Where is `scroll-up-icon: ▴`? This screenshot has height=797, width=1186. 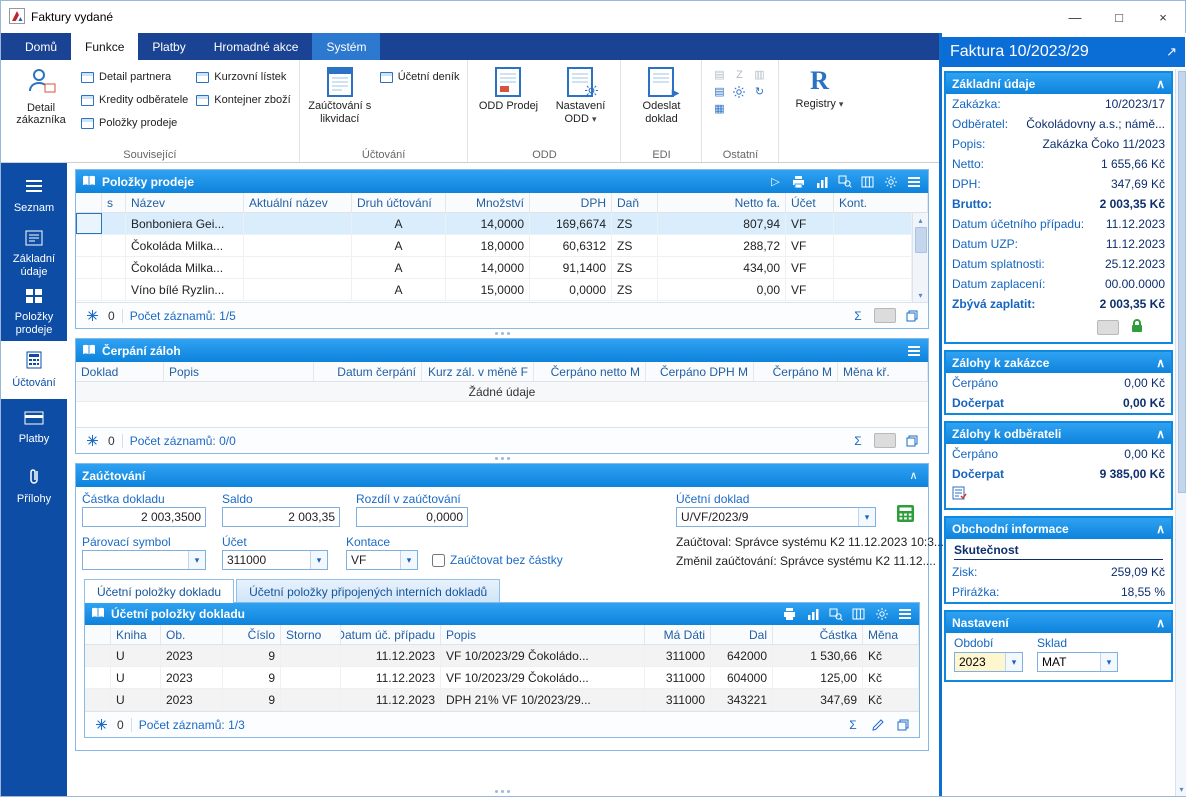 scroll-up-icon: ▴ is located at coordinates (920, 220).